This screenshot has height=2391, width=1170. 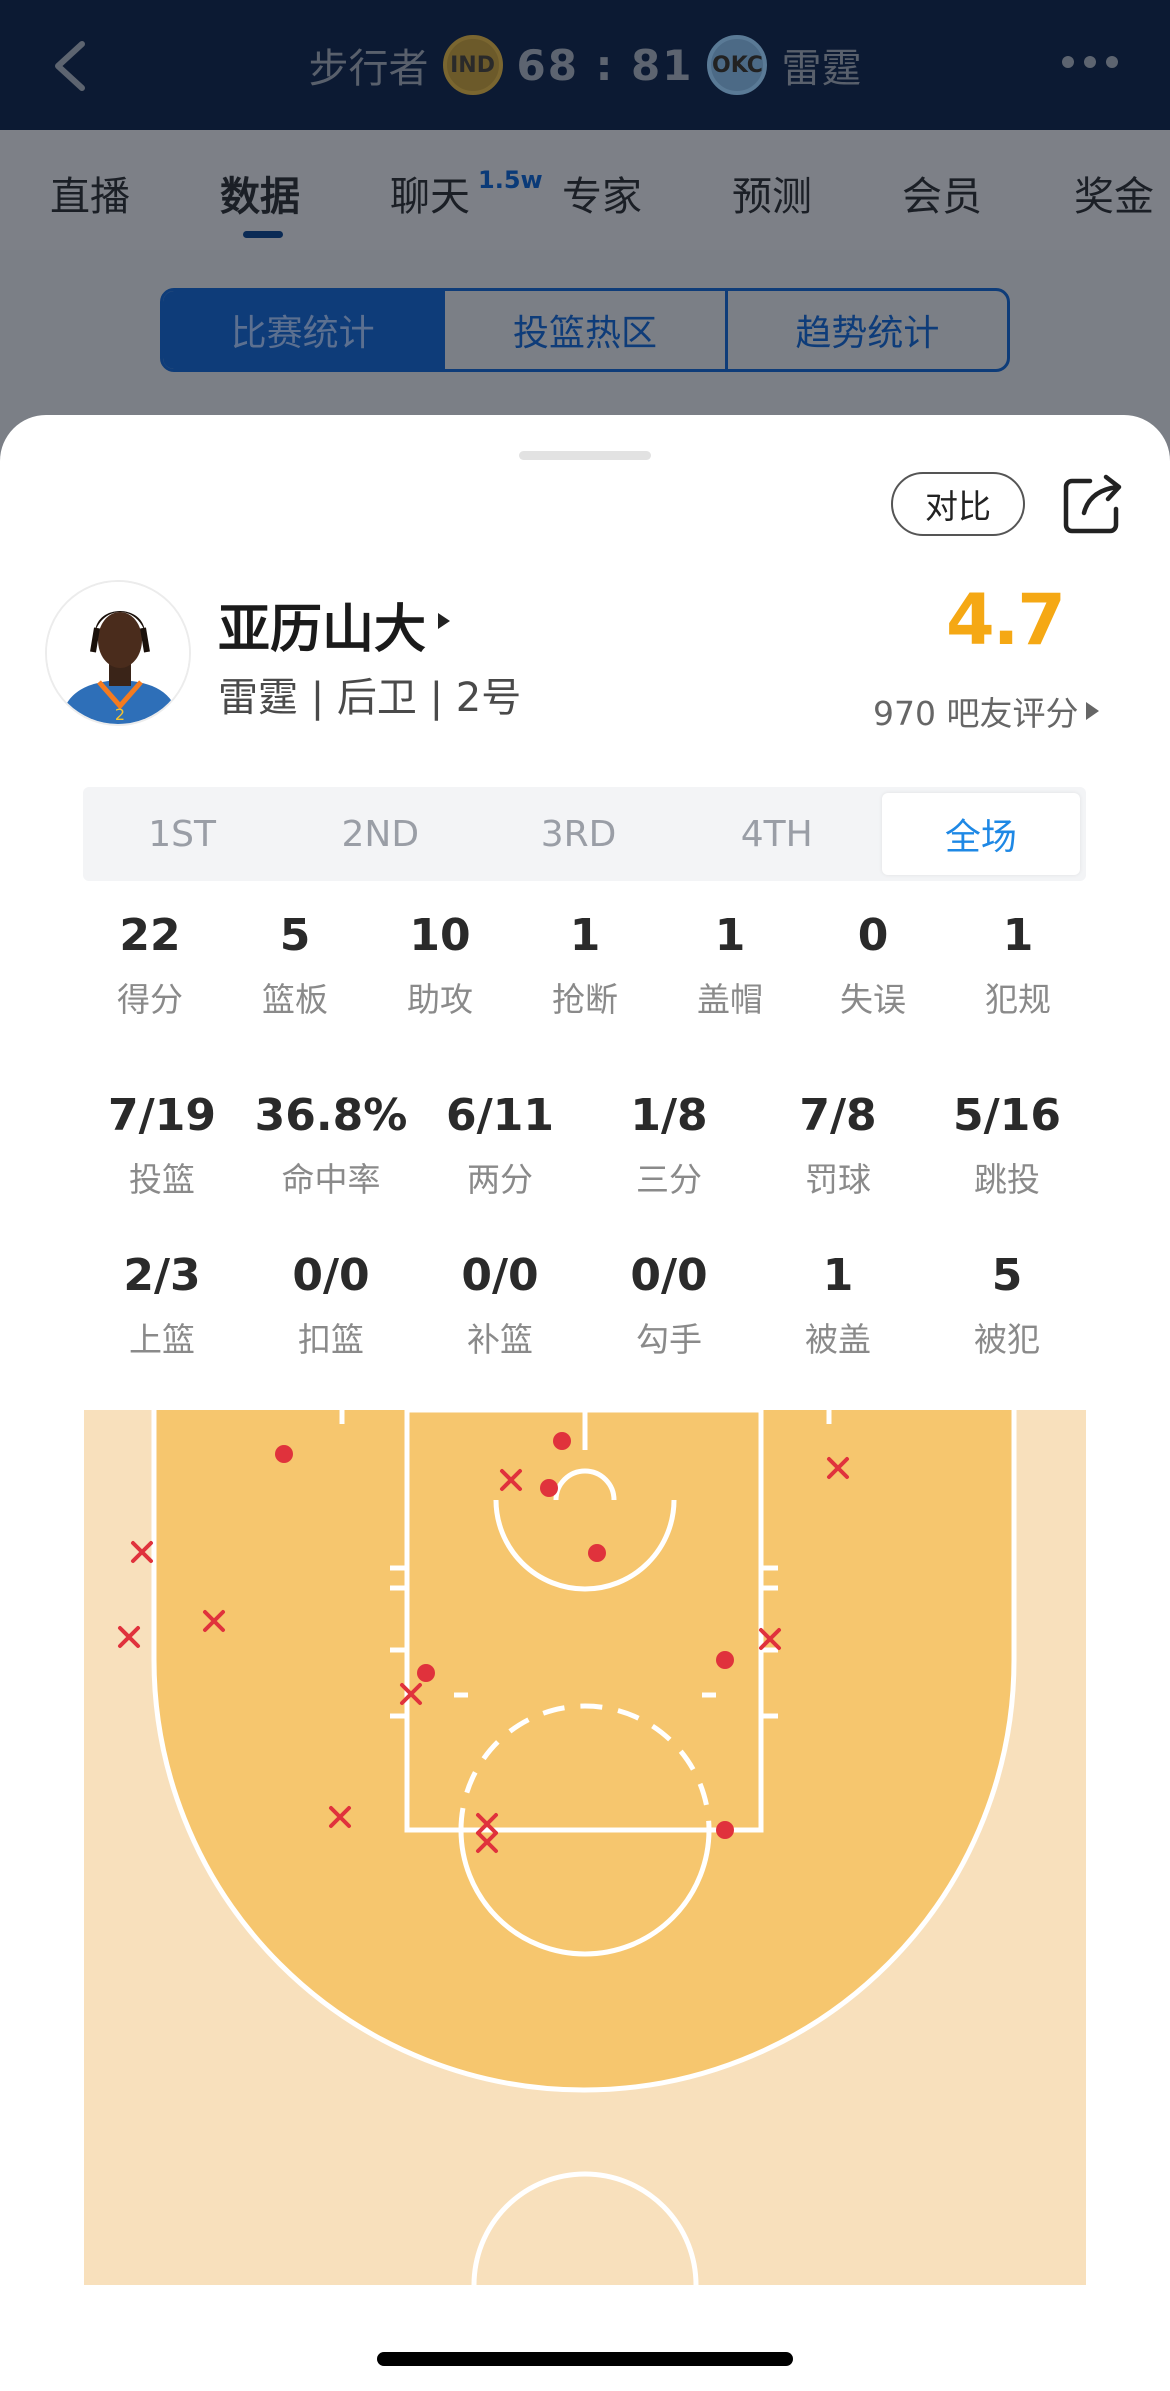 I want to click on stat-label: 犯规, so click(x=1018, y=999).